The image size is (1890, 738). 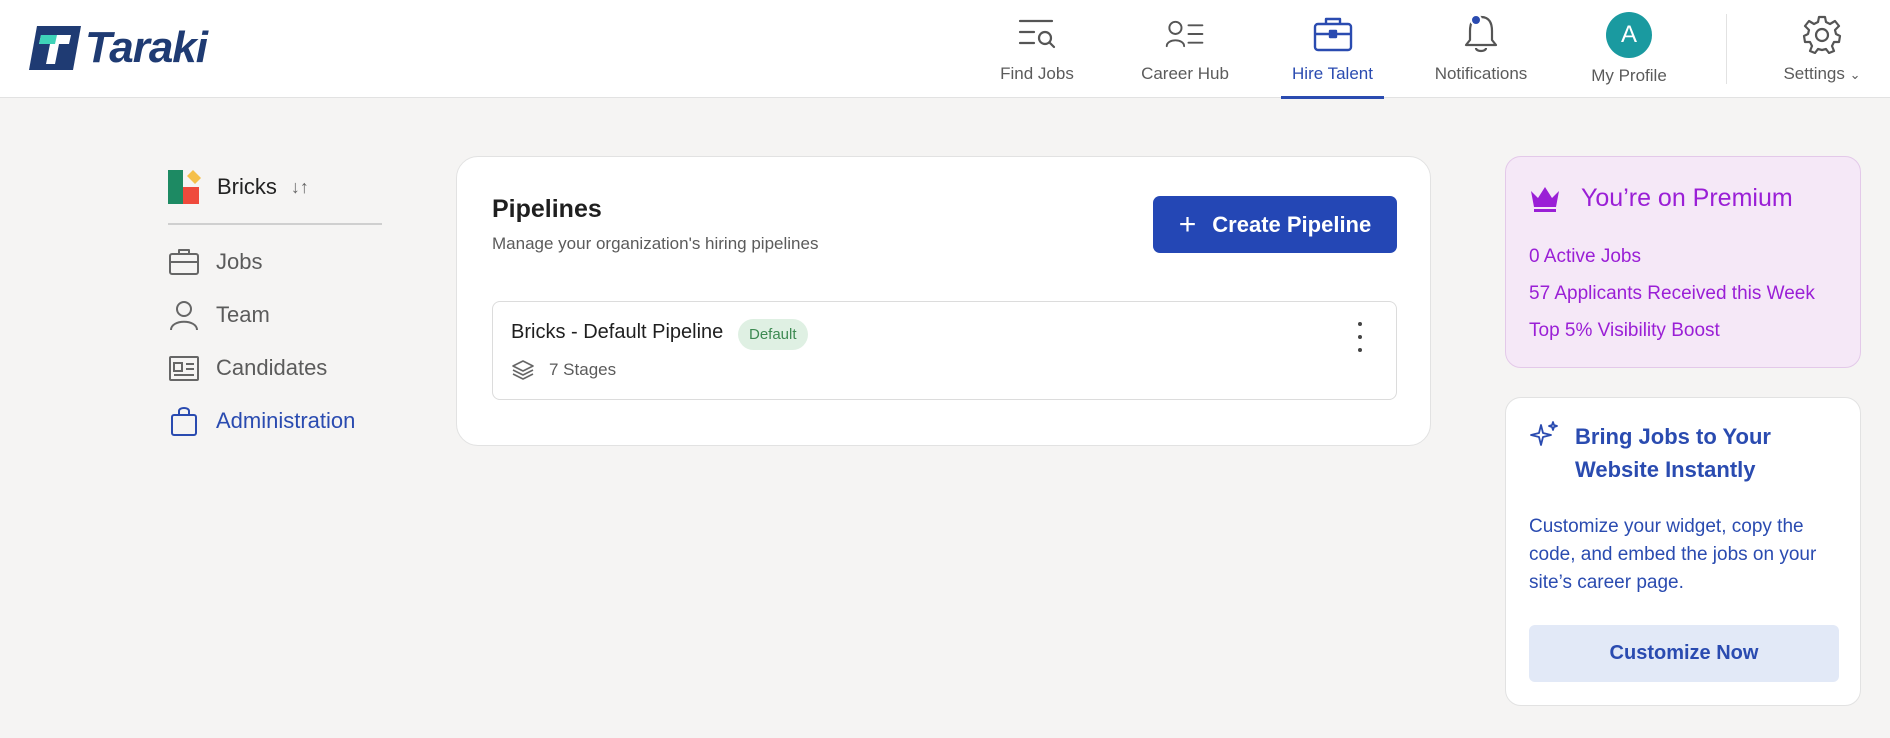 I want to click on sidebar-item-jobs: Jobs, so click(x=215, y=262).